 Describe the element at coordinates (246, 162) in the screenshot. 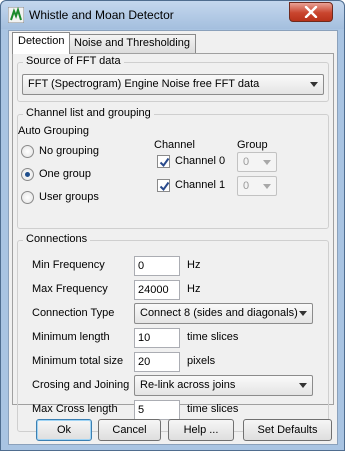

I see `channel-0-group-value: 0` at that location.